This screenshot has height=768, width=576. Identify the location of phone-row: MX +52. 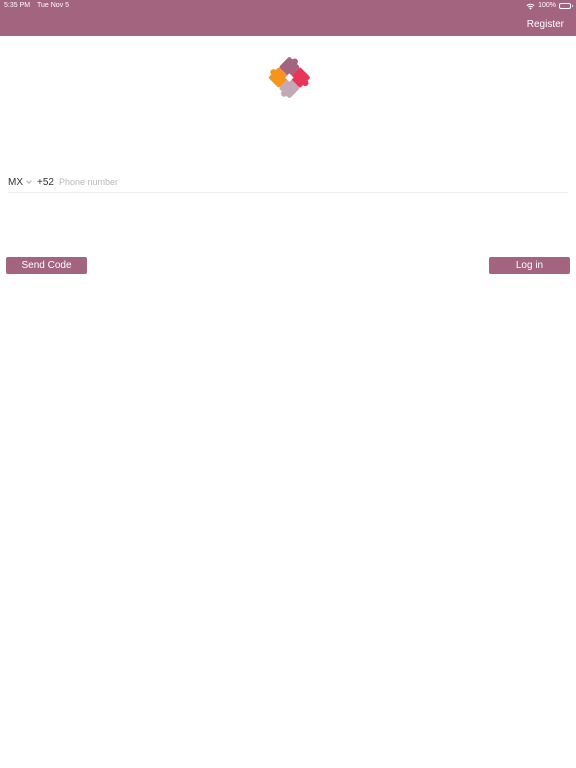
(288, 182).